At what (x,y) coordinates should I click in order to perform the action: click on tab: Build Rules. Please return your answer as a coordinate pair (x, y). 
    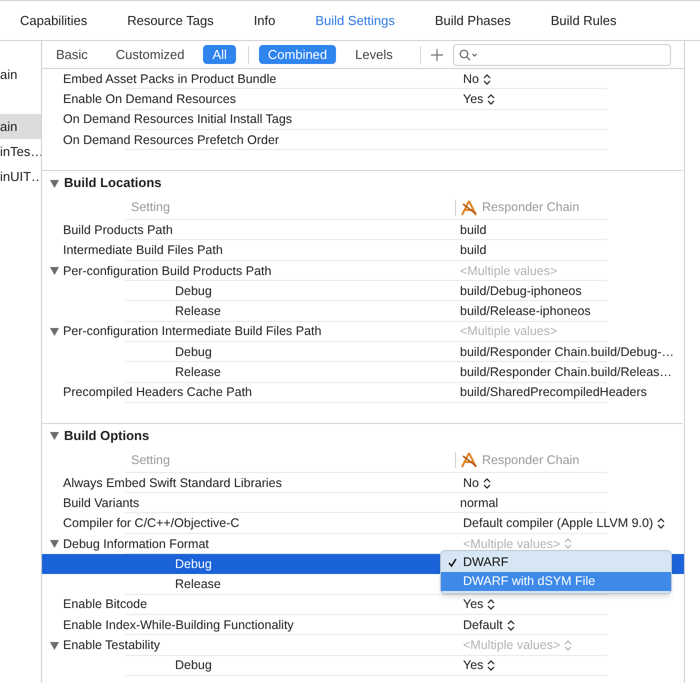
    Looking at the image, I should click on (583, 20).